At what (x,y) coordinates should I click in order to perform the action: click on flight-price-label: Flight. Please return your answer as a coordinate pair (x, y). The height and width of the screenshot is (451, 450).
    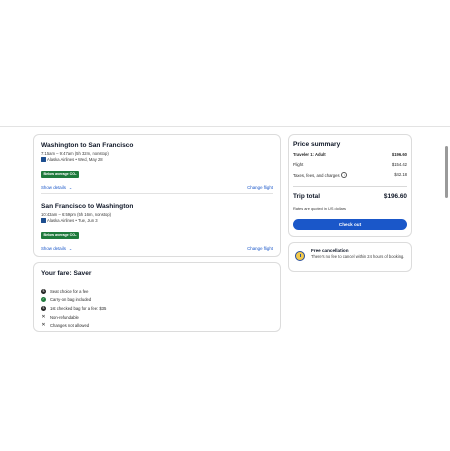
    Looking at the image, I should click on (298, 164).